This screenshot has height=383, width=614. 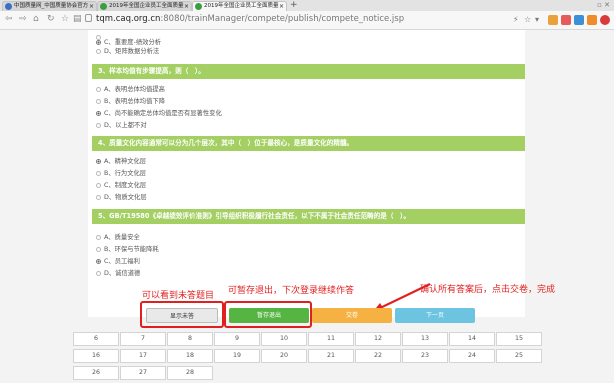 What do you see at coordinates (603, 5) in the screenshot?
I see `window-controls: ▫ ✕` at bounding box center [603, 5].